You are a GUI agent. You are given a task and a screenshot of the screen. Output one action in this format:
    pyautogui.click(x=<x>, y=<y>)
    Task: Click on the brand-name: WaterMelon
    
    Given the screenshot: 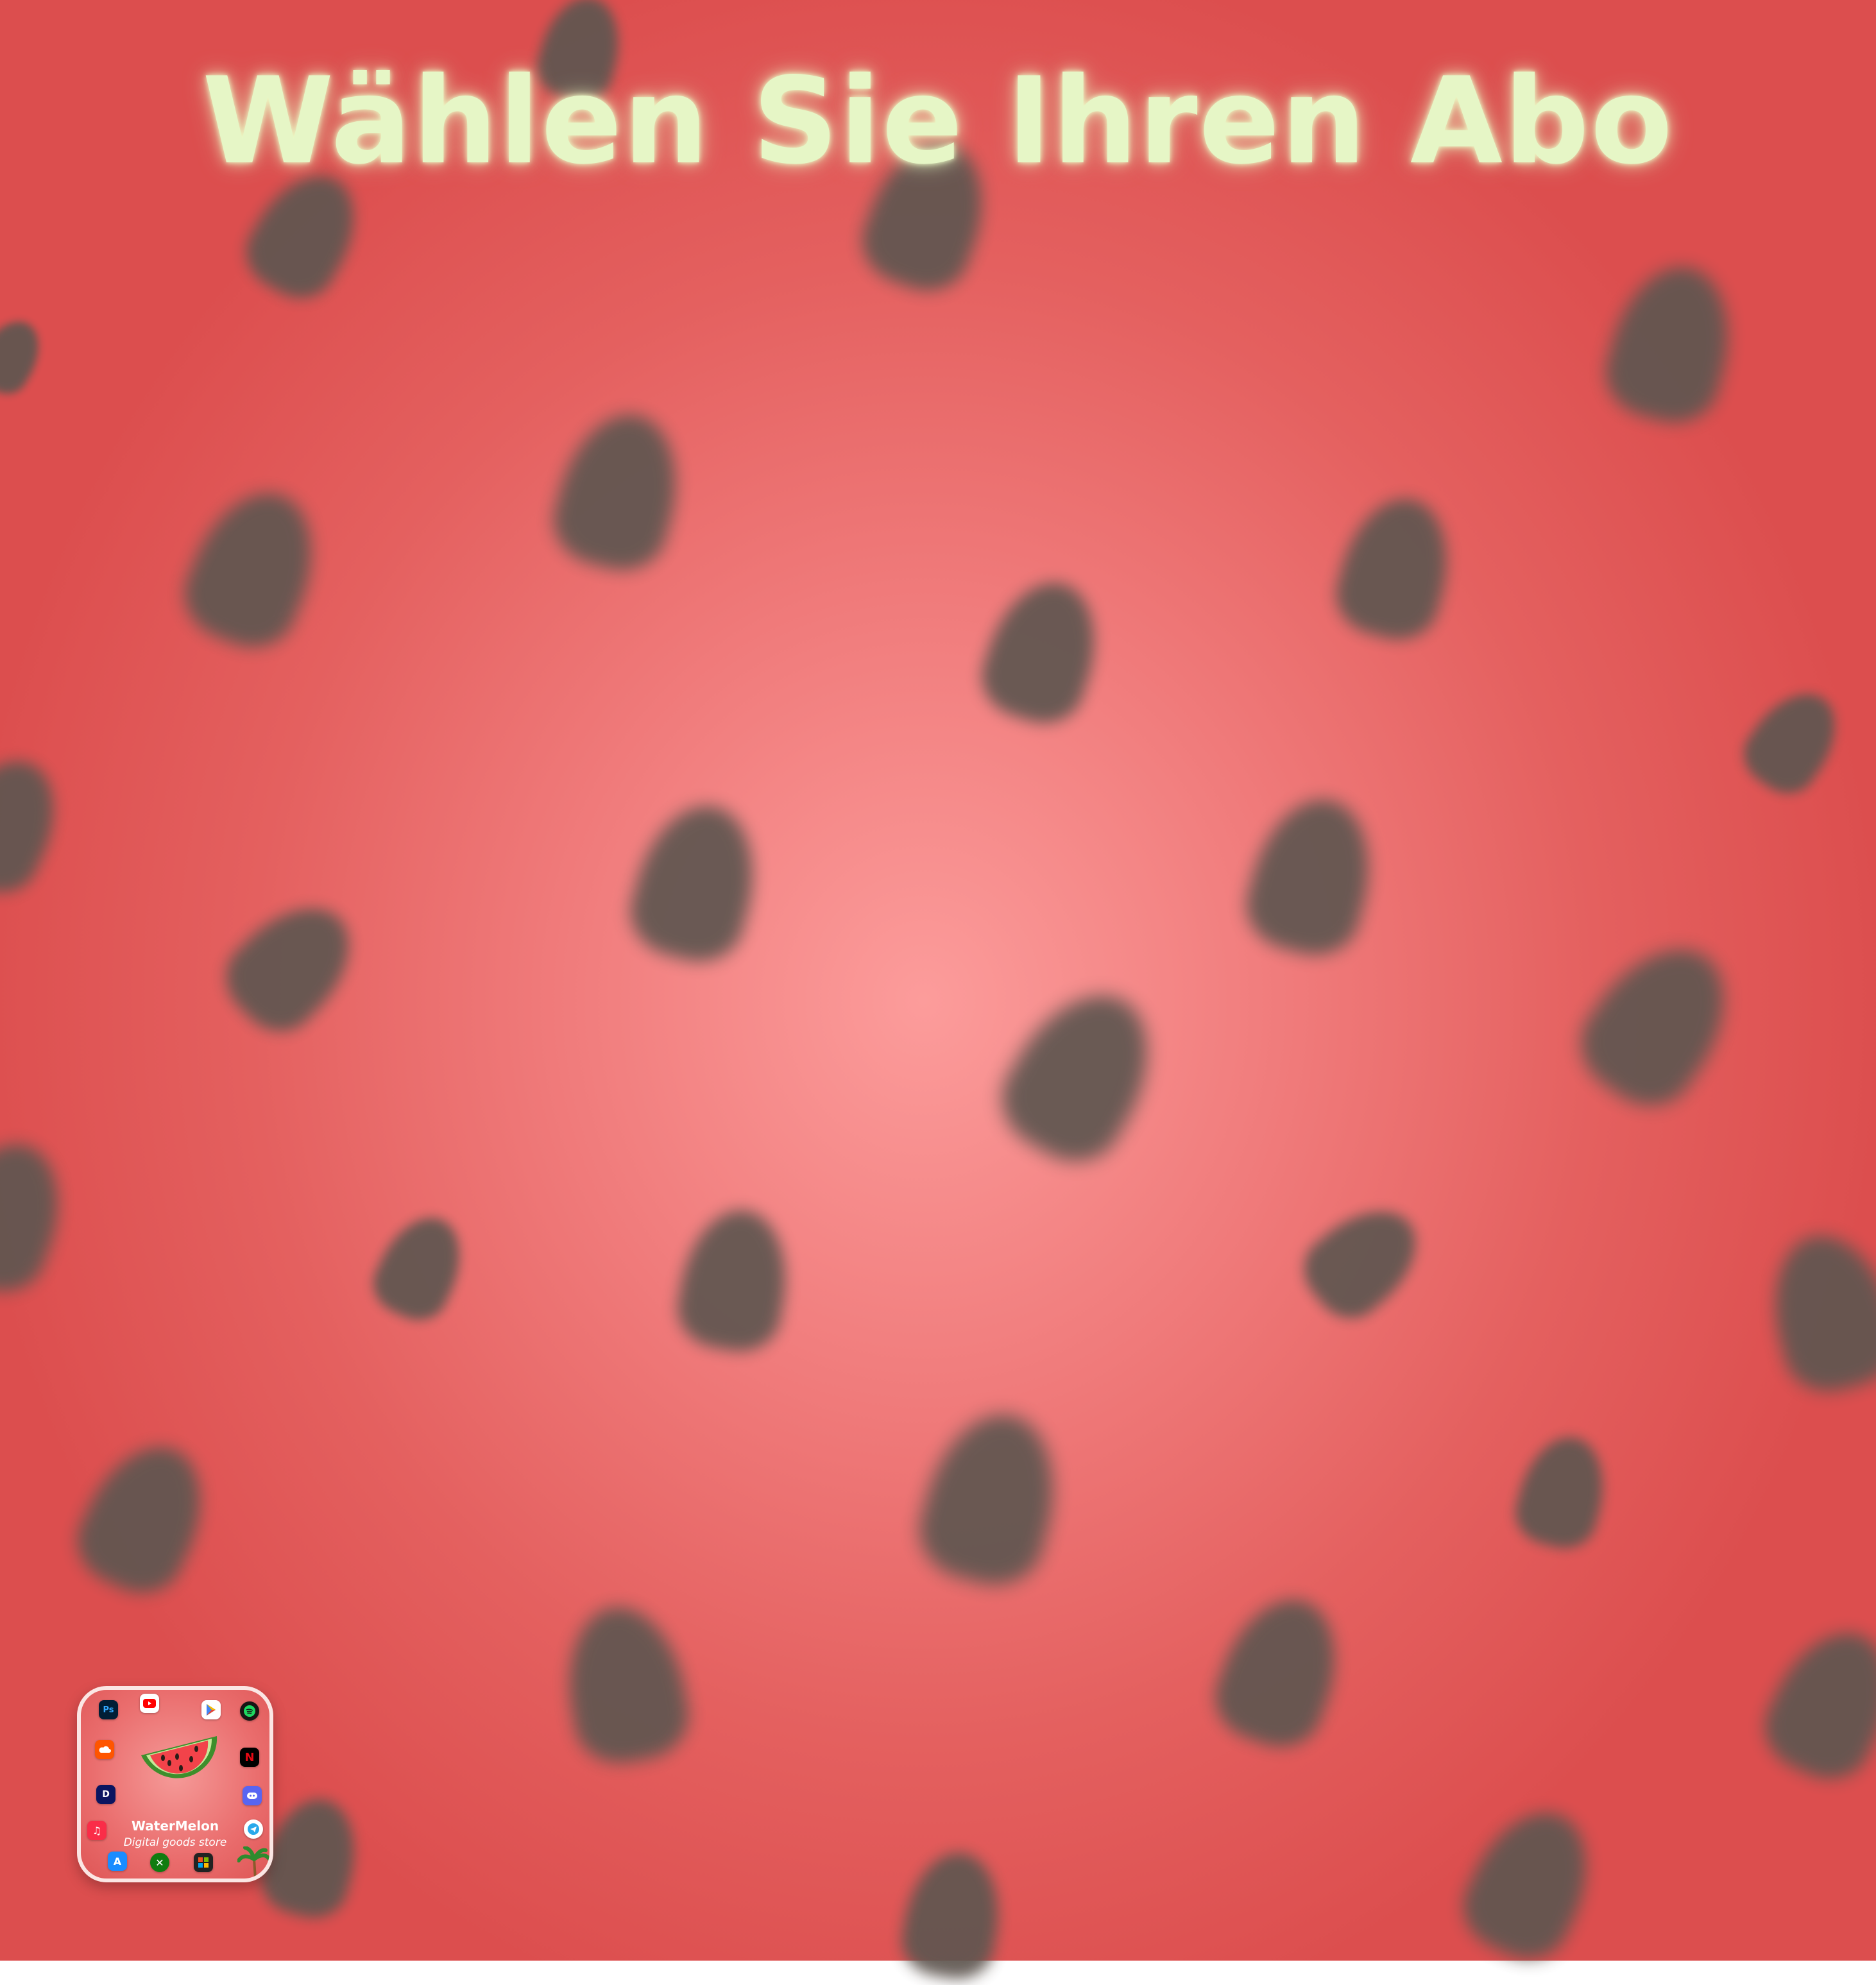 What is the action you would take?
    pyautogui.click(x=175, y=1826)
    